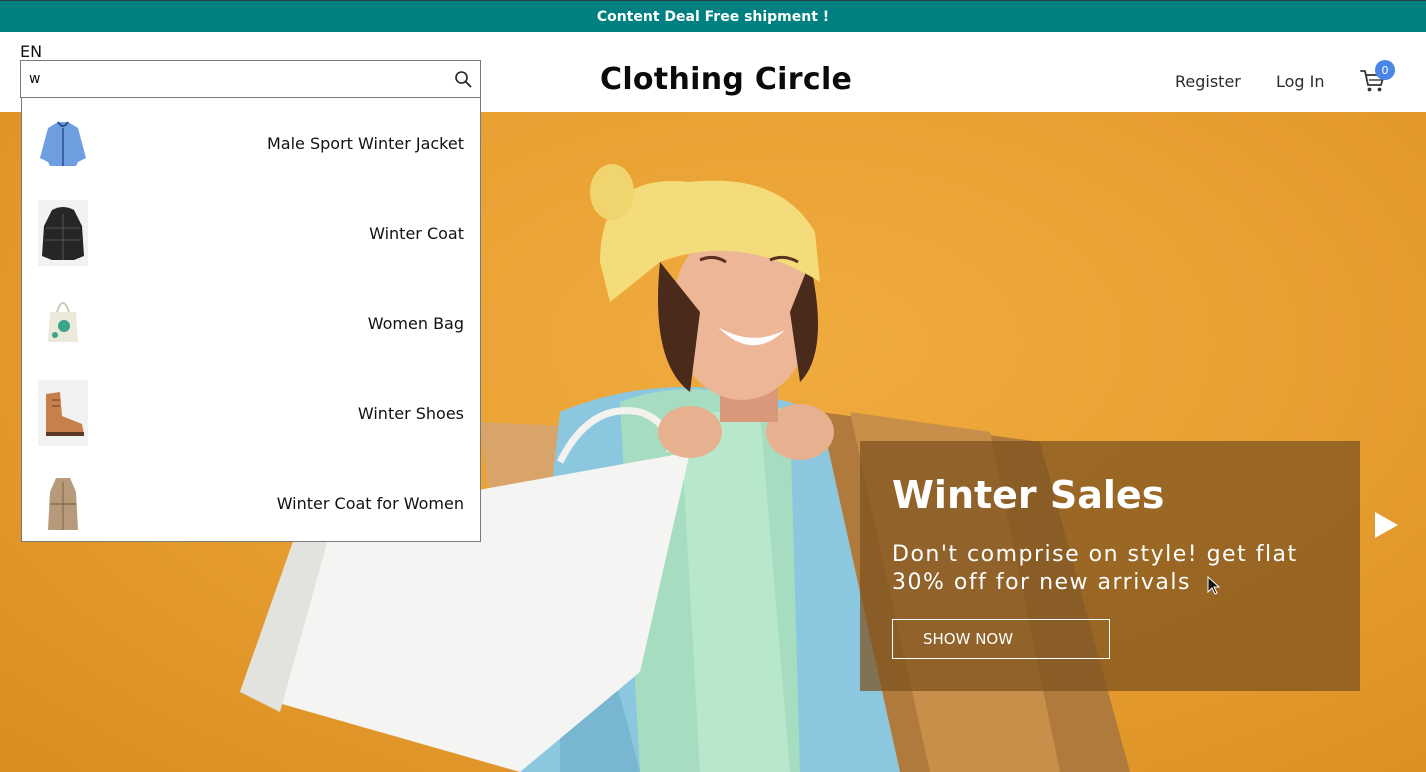  I want to click on announcement-text: Content Deal Free shipment !, so click(713, 16).